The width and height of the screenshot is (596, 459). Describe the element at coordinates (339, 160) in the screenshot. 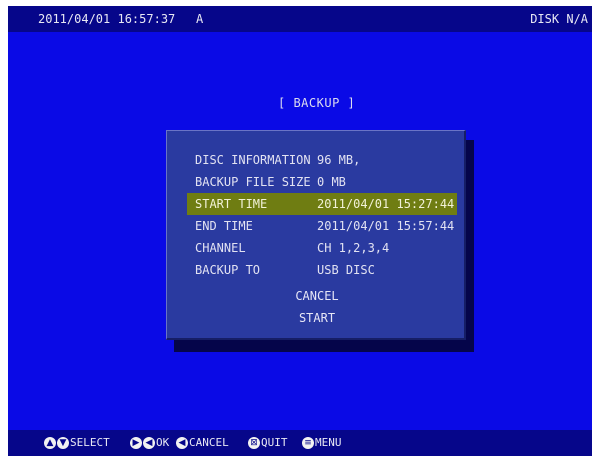

I see `disc-information-value: 96 MB,` at that location.